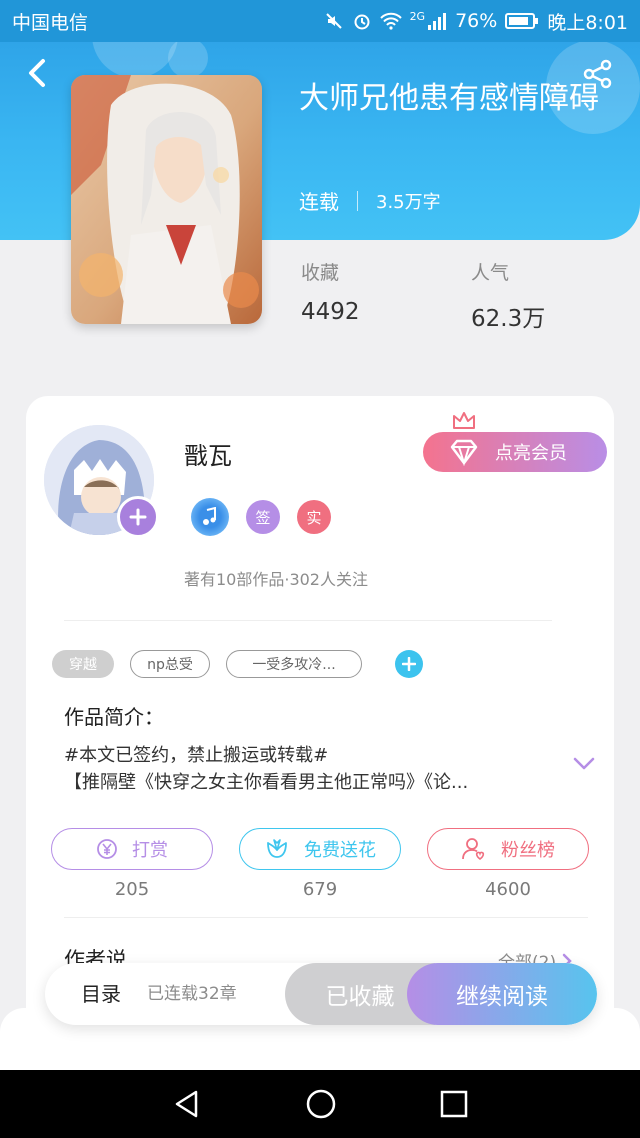 This screenshot has height=1138, width=640. Describe the element at coordinates (192, 994) in the screenshot. I see `chapter-count: 已连载32章` at that location.